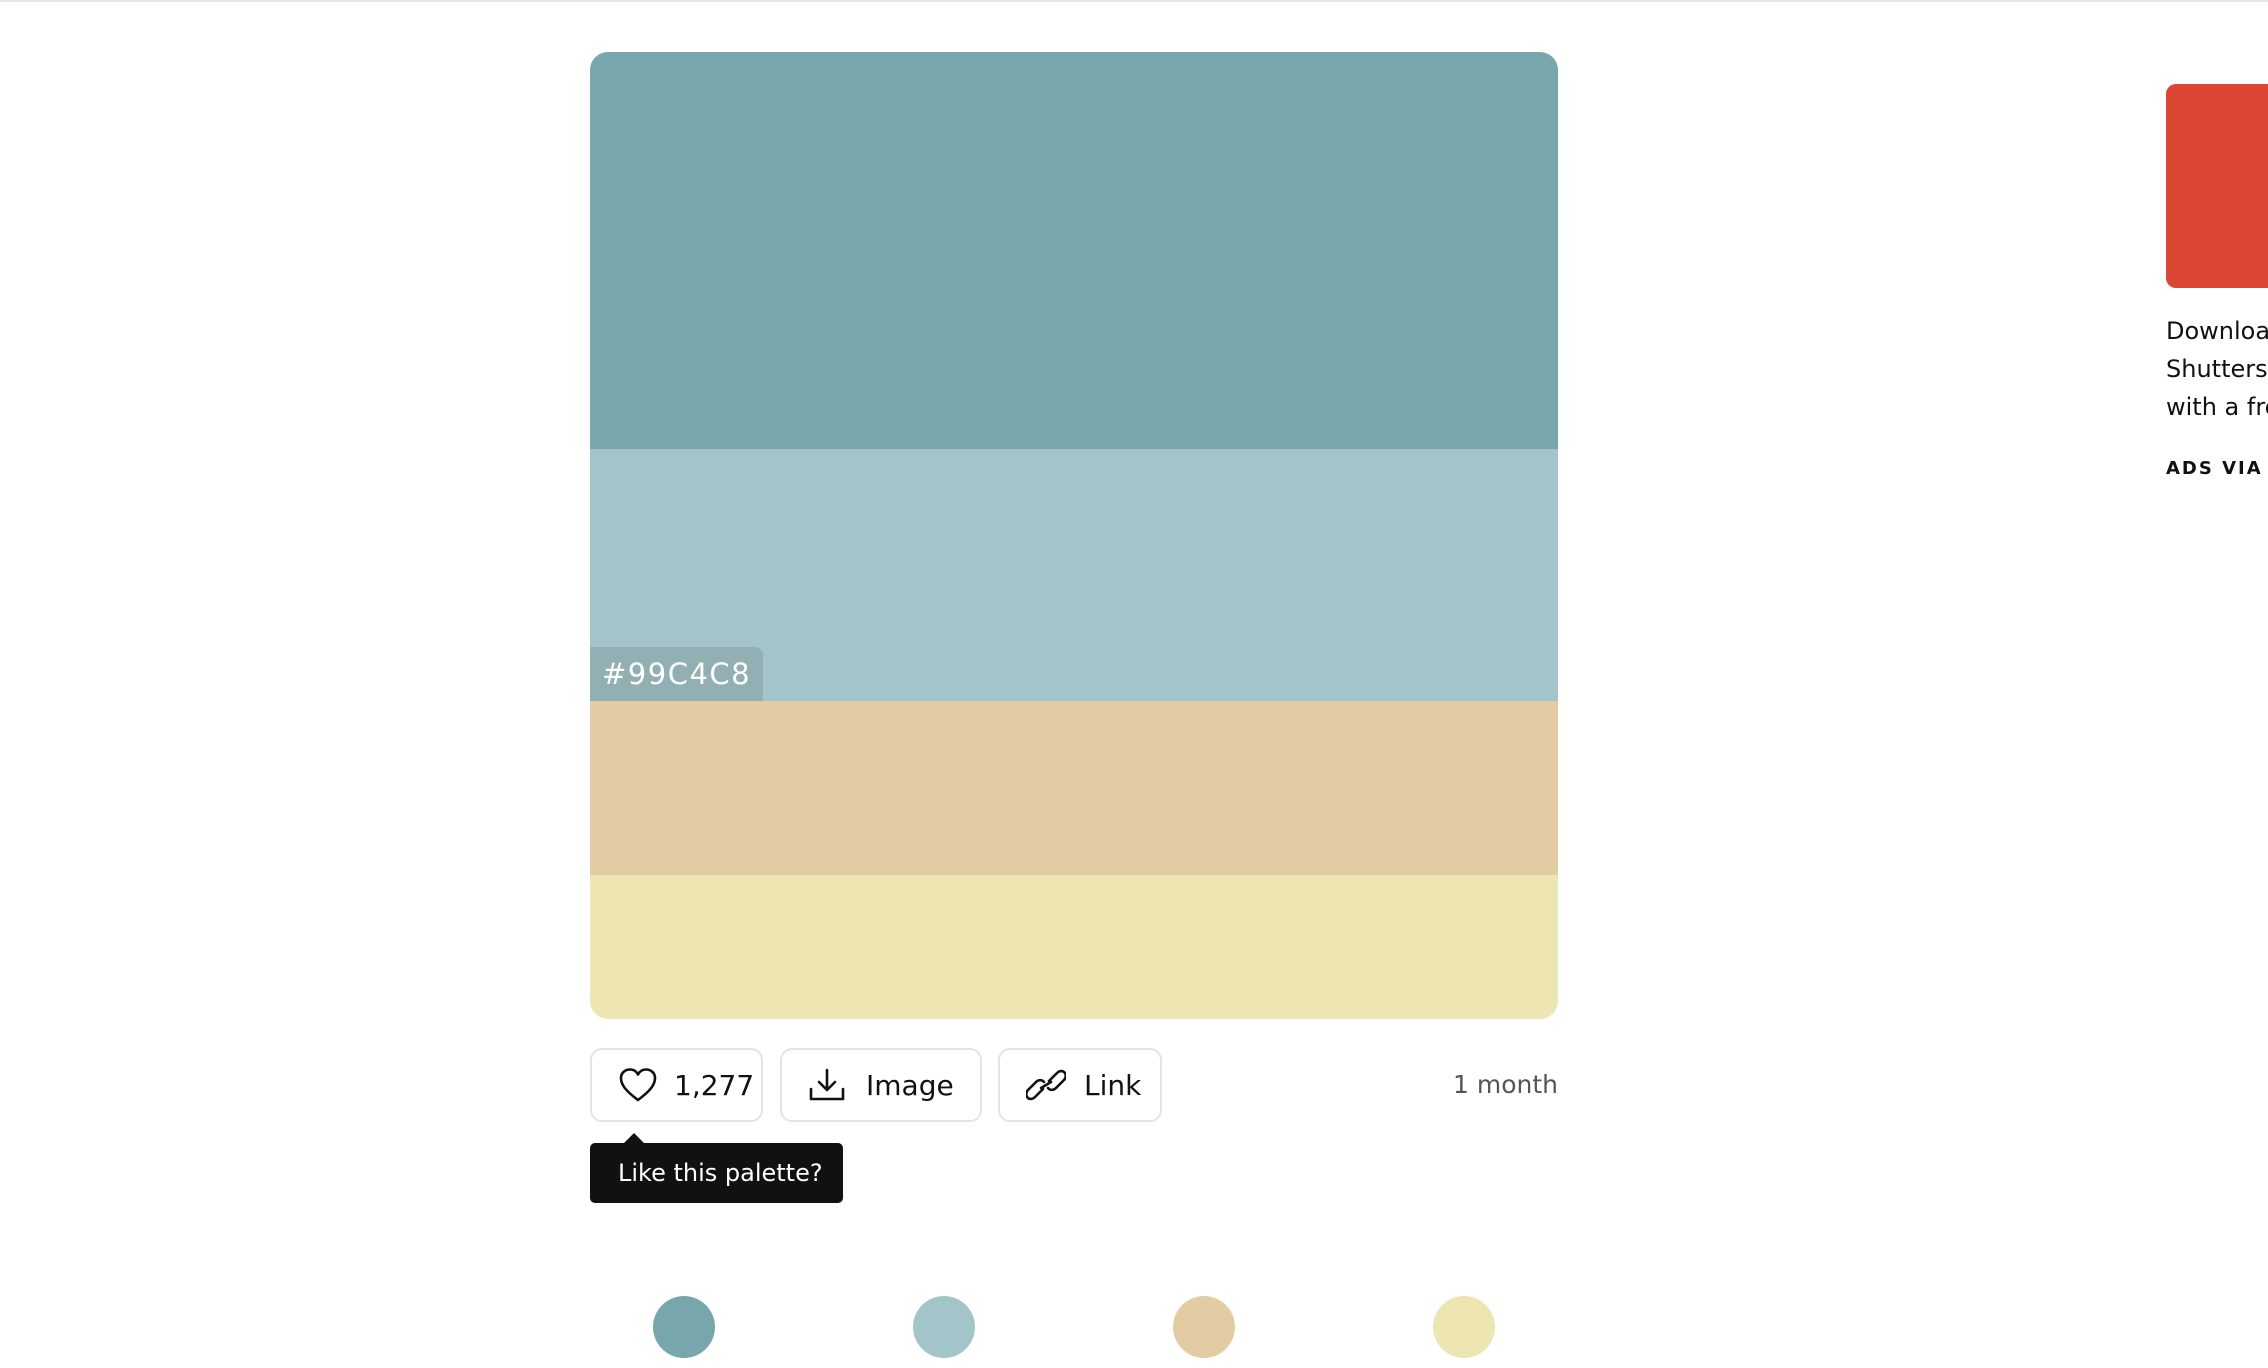 The image size is (2268, 1368). What do you see at coordinates (677, 674) in the screenshot?
I see `hex-code-label: #99C4C8` at bounding box center [677, 674].